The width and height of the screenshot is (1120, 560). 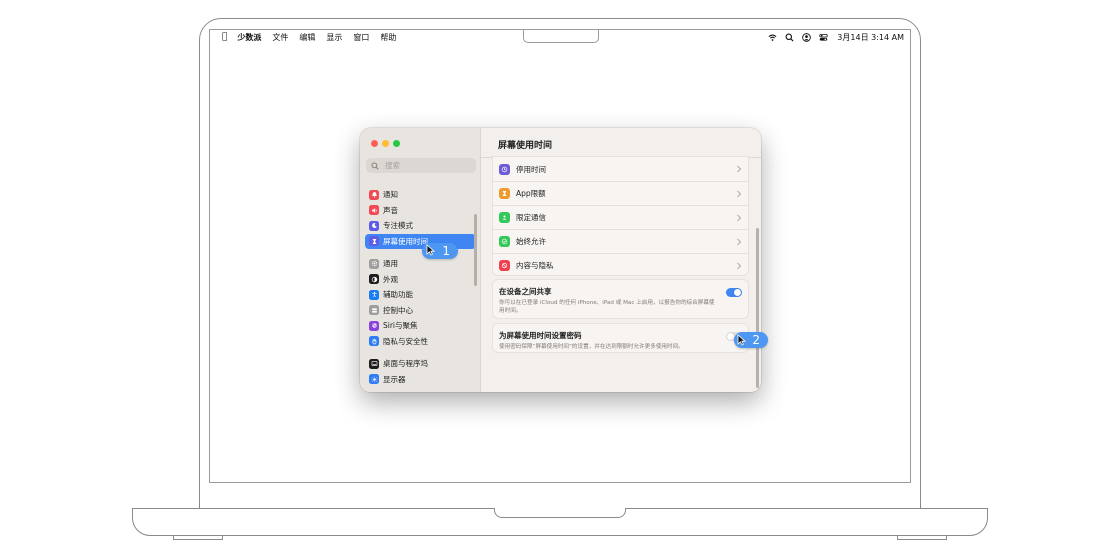 I want to click on row-label: 停用时间, so click(x=531, y=169).